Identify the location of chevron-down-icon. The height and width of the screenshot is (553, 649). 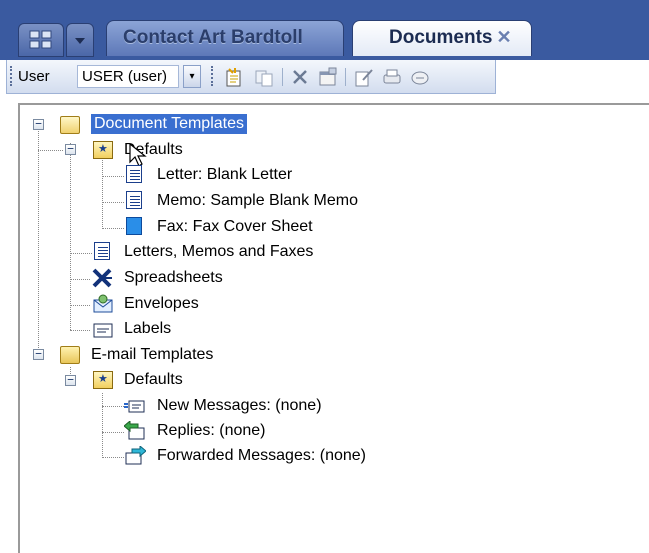
(80, 41).